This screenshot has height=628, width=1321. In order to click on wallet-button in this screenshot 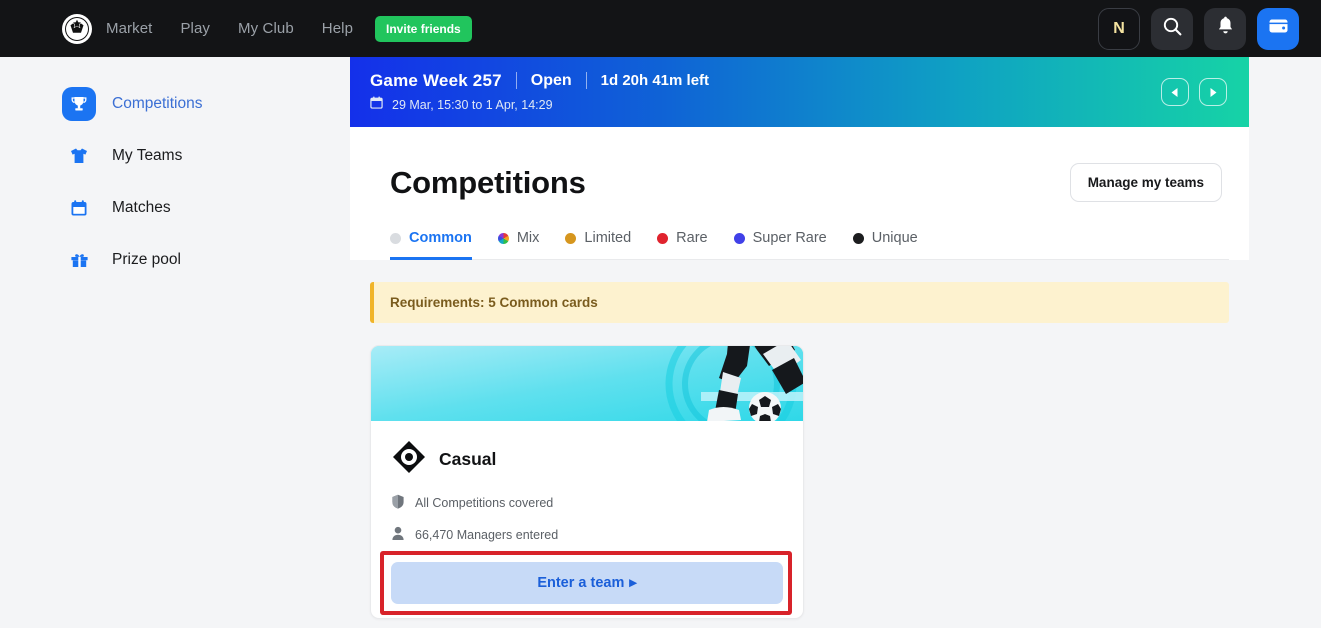, I will do `click(1278, 28)`.